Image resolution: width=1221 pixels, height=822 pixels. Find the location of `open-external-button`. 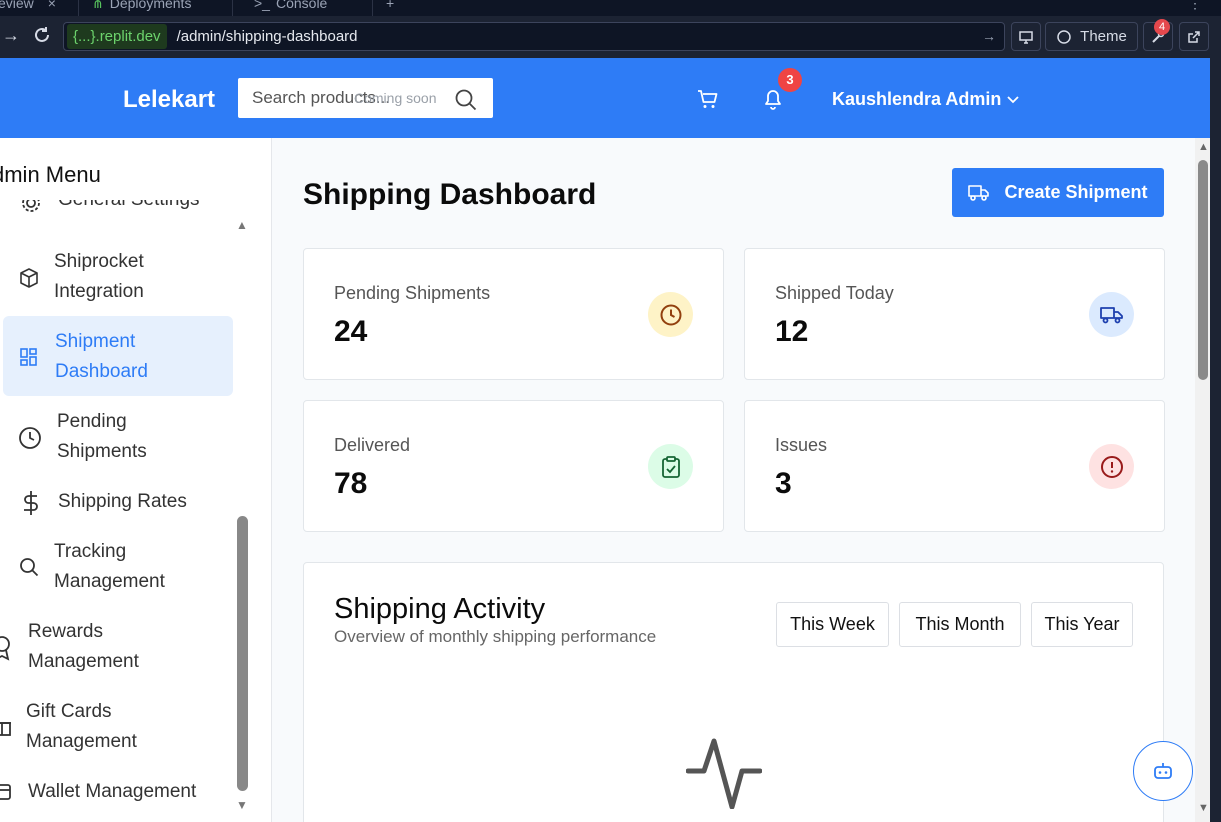

open-external-button is located at coordinates (1194, 36).